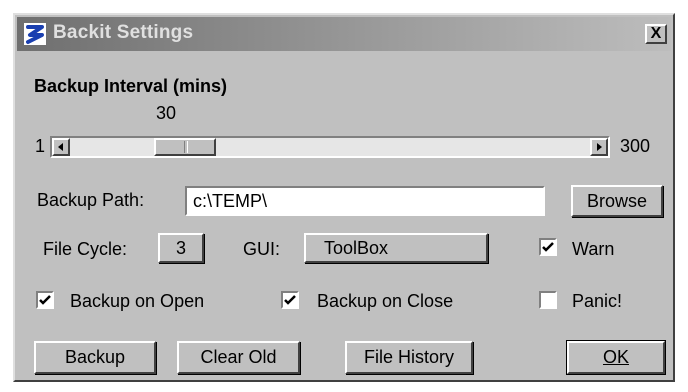 Image resolution: width=688 pixels, height=392 pixels. What do you see at coordinates (409, 357) in the screenshot?
I see `file-history-button: File History` at bounding box center [409, 357].